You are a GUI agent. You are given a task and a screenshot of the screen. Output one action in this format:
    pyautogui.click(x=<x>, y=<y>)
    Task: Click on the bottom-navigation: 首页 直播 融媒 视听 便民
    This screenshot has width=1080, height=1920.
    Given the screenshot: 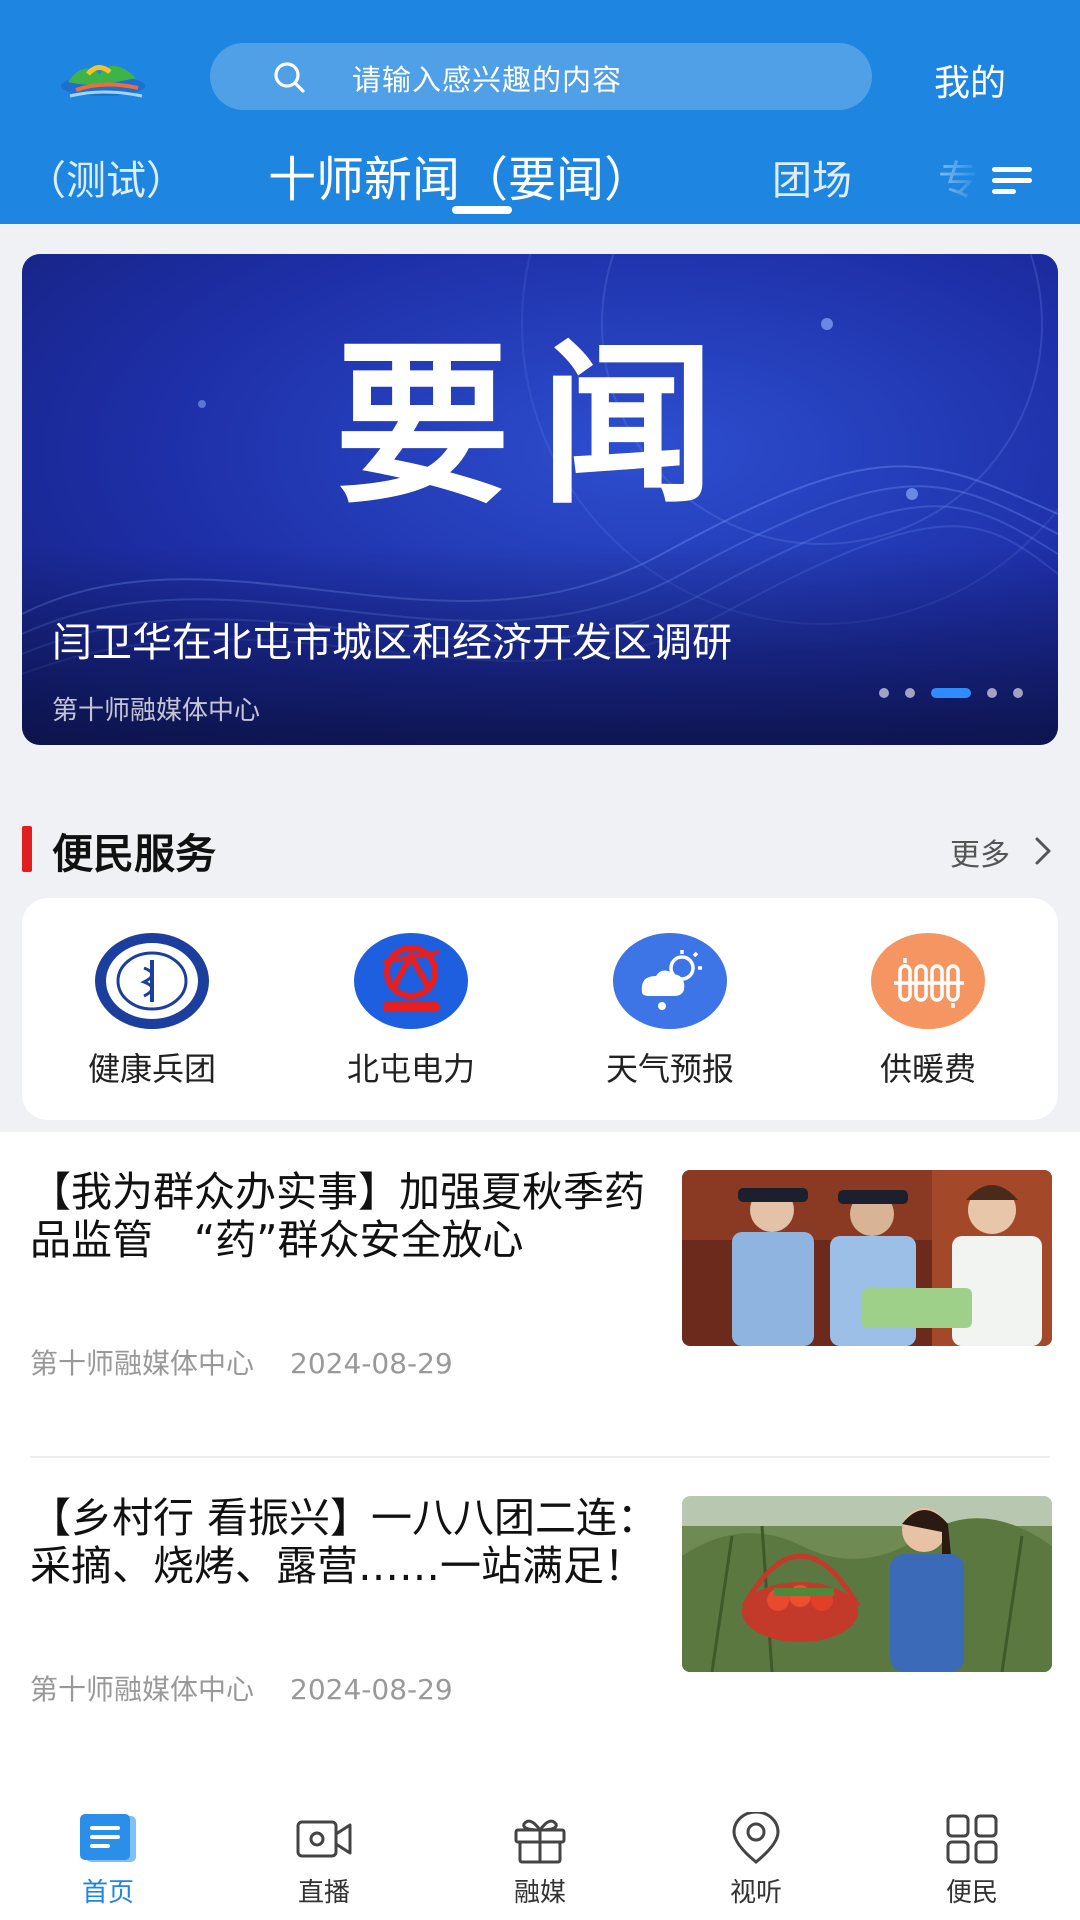 What is the action you would take?
    pyautogui.click(x=540, y=1850)
    